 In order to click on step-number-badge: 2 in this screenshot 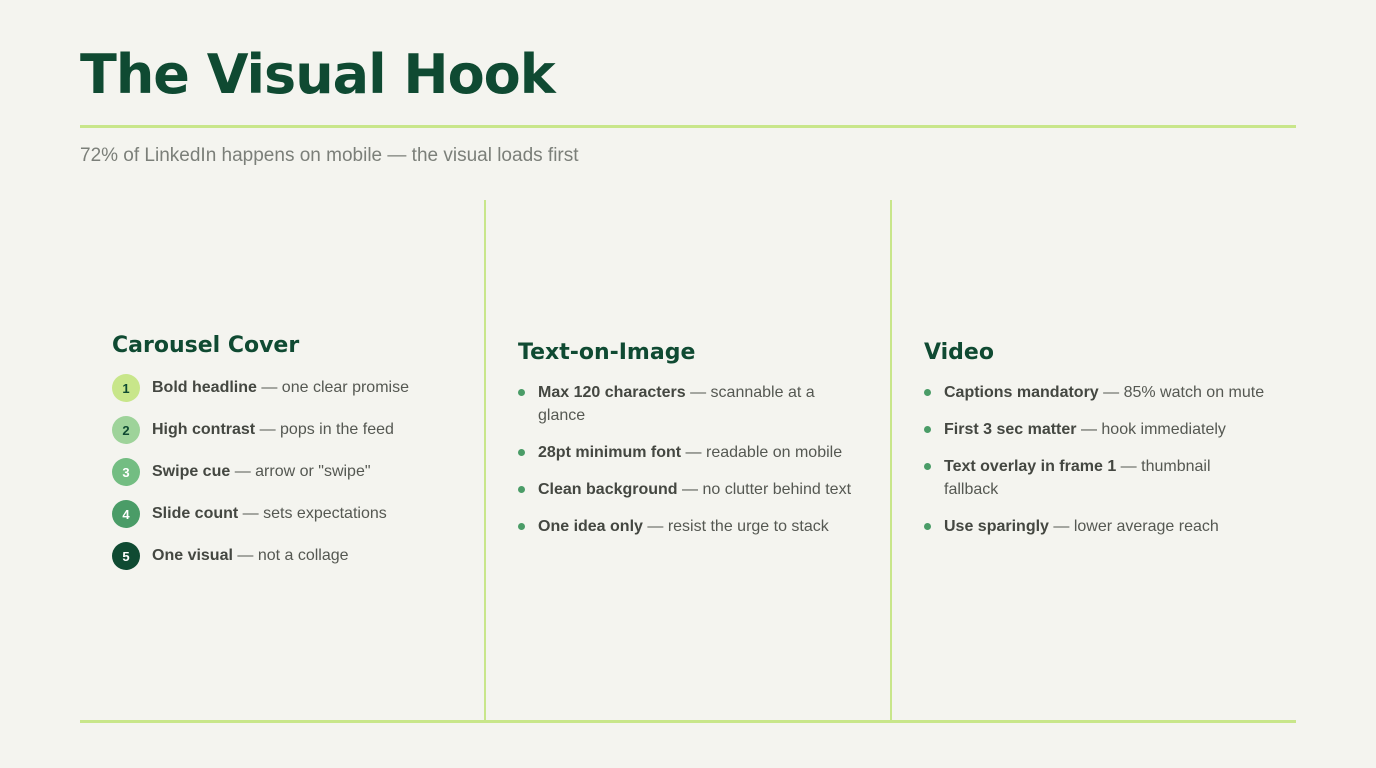, I will do `click(126, 430)`.